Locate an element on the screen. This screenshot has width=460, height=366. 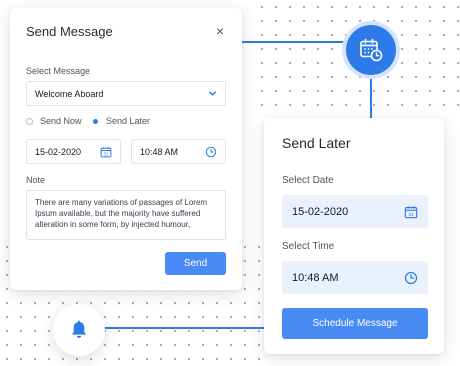
radio-send-later: Send Later is located at coordinates (121, 121).